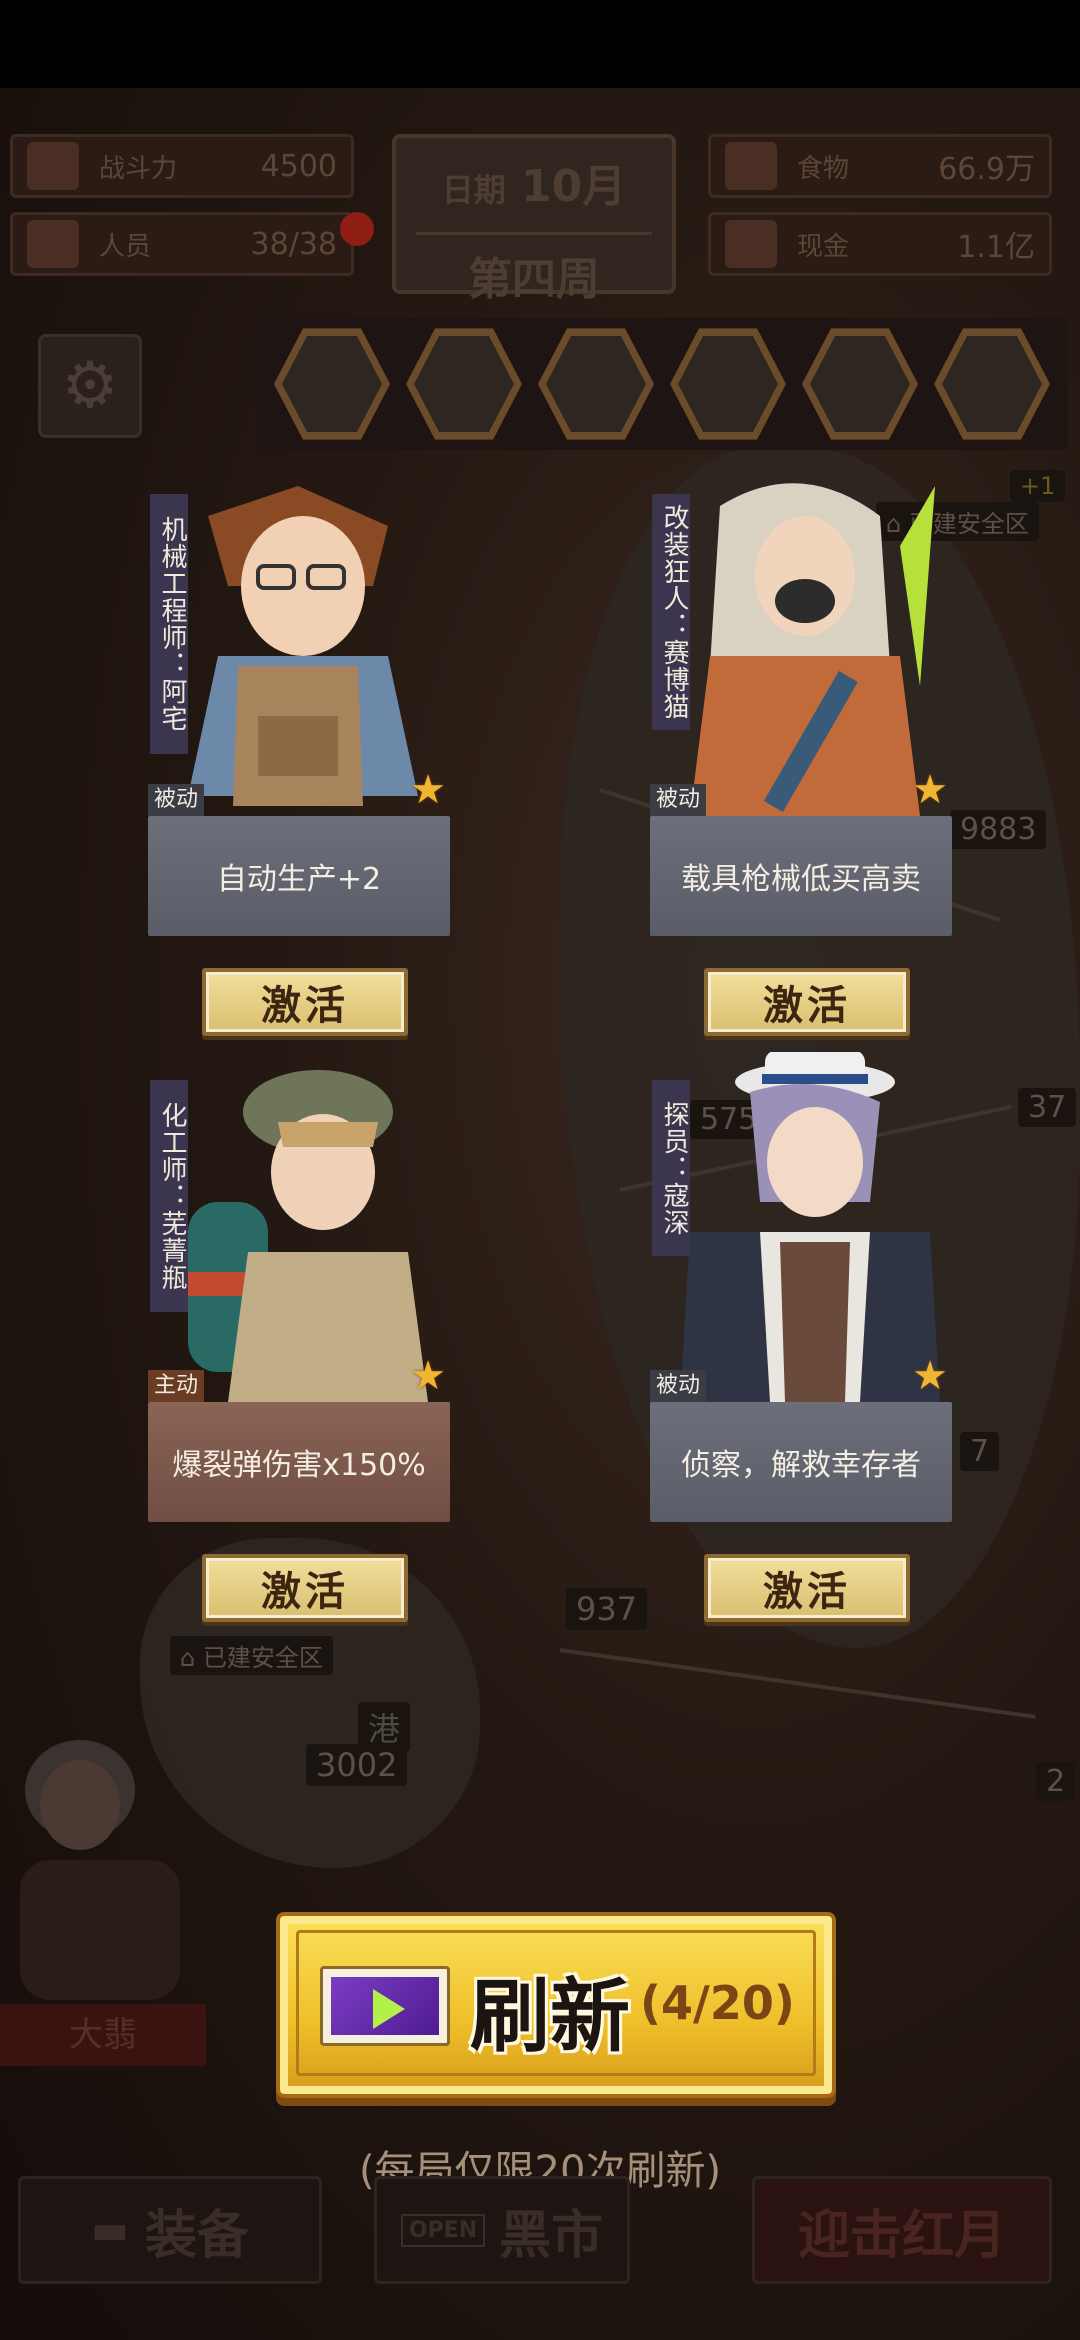 This screenshot has height=2340, width=1080. I want to click on chemist-skill-tag: 主动, so click(176, 1386).